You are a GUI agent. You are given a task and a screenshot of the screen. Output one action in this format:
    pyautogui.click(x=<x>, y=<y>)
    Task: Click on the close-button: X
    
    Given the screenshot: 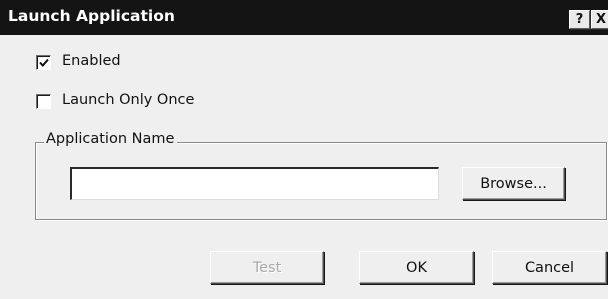 What is the action you would take?
    pyautogui.click(x=599, y=19)
    